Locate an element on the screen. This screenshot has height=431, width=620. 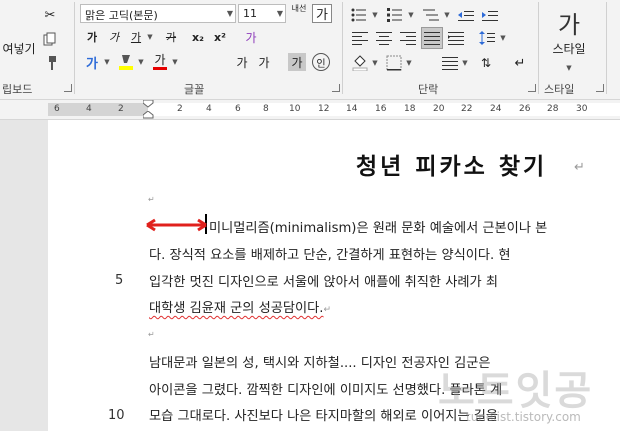
distributed-icon is located at coordinates (456, 38).